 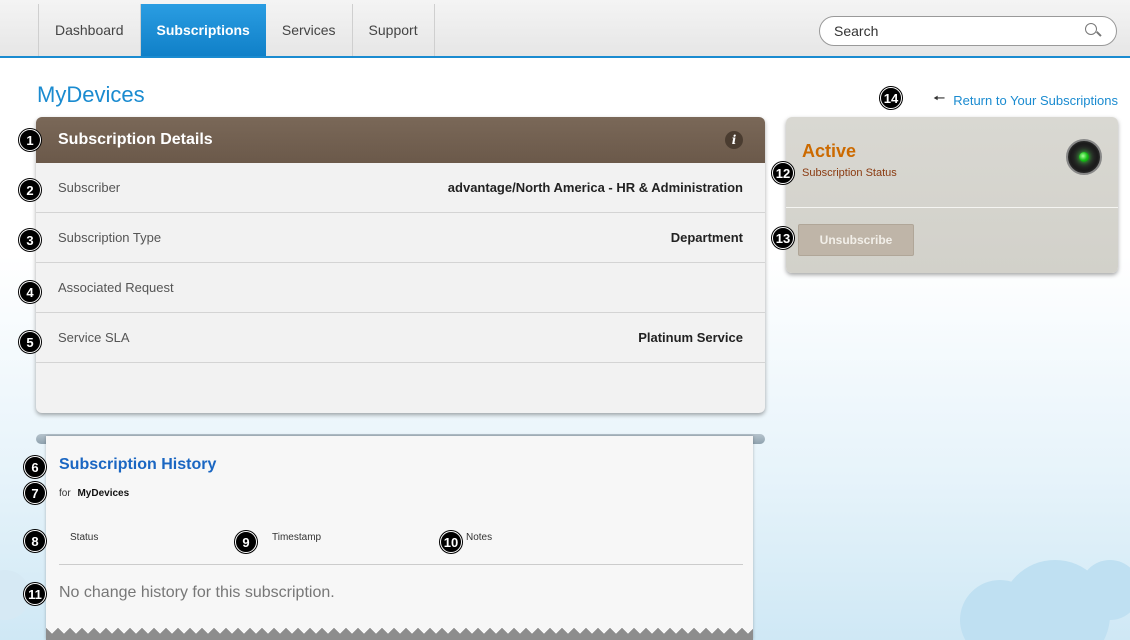 What do you see at coordinates (297, 537) in the screenshot?
I see `column-header-timestamp: Timestamp` at bounding box center [297, 537].